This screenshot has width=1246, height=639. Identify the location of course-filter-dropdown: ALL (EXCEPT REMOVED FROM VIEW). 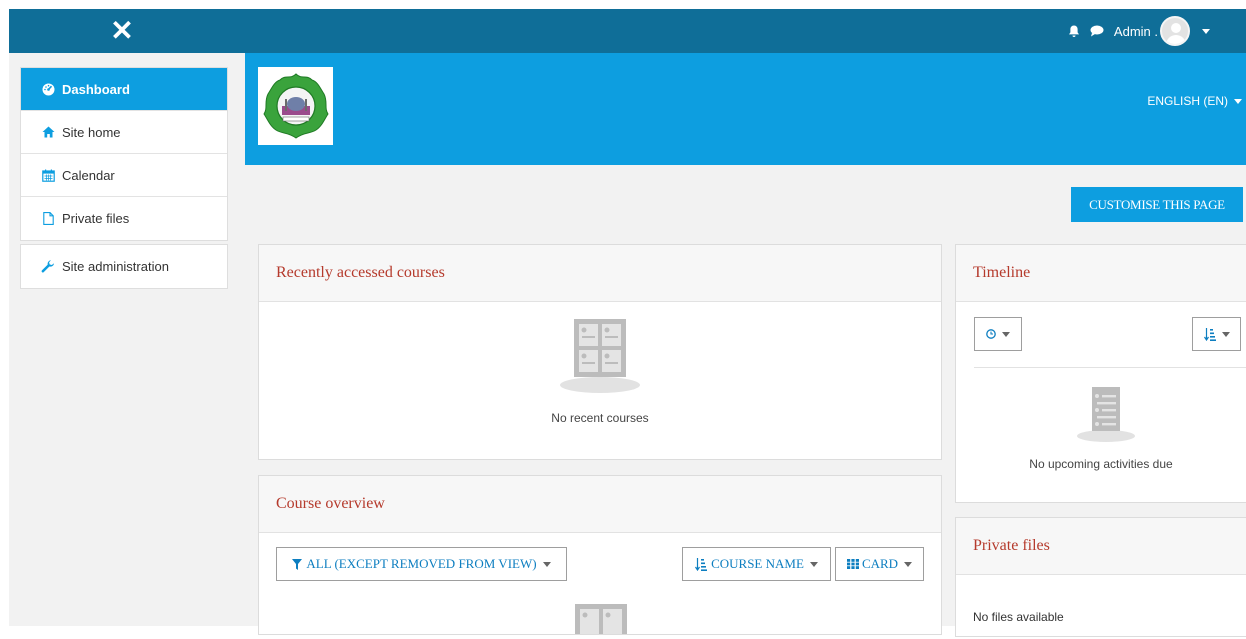
(421, 564).